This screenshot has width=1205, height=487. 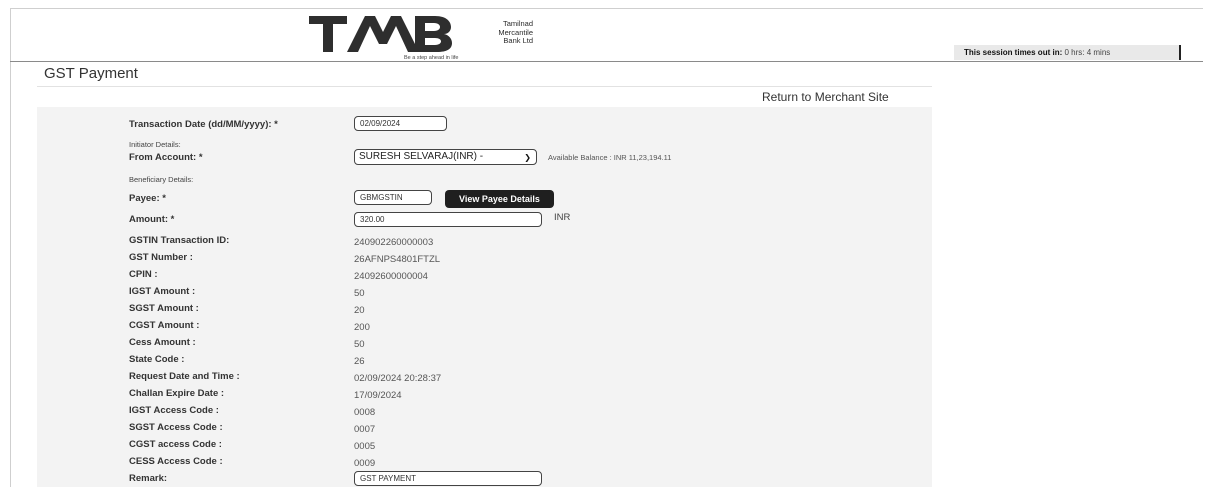 What do you see at coordinates (431, 58) in the screenshot?
I see `bank-tagline: Be a step ahead in life` at bounding box center [431, 58].